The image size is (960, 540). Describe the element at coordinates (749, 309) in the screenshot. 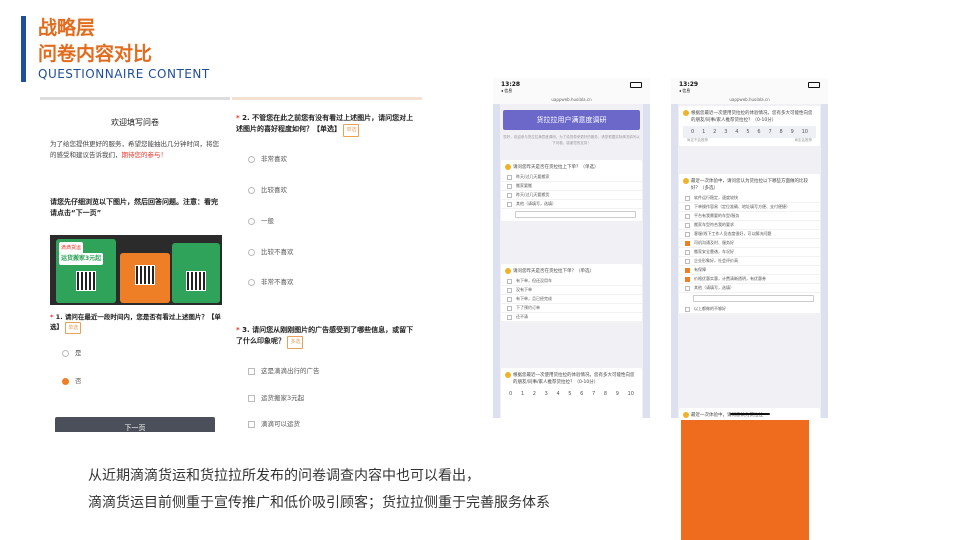

I see `option-row: 以上都做的不够好` at that location.